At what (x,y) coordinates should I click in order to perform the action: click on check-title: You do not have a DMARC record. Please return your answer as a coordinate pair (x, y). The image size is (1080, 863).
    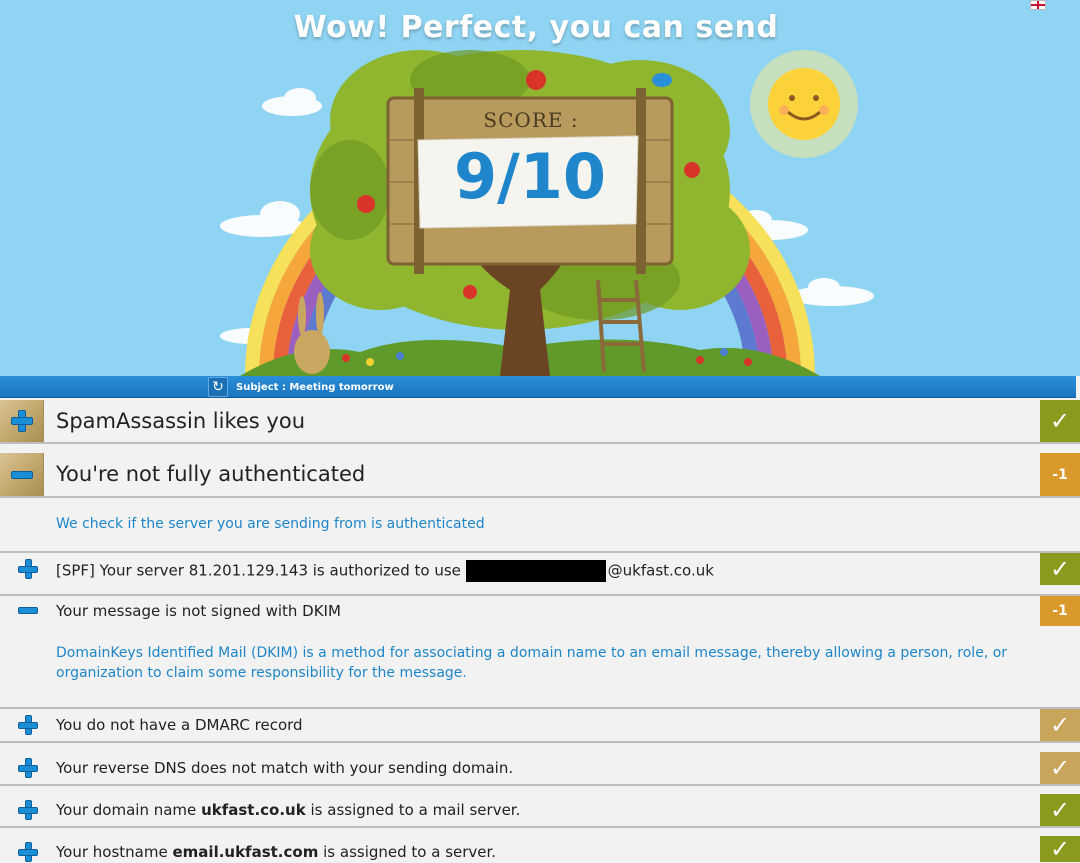
    Looking at the image, I should click on (179, 725).